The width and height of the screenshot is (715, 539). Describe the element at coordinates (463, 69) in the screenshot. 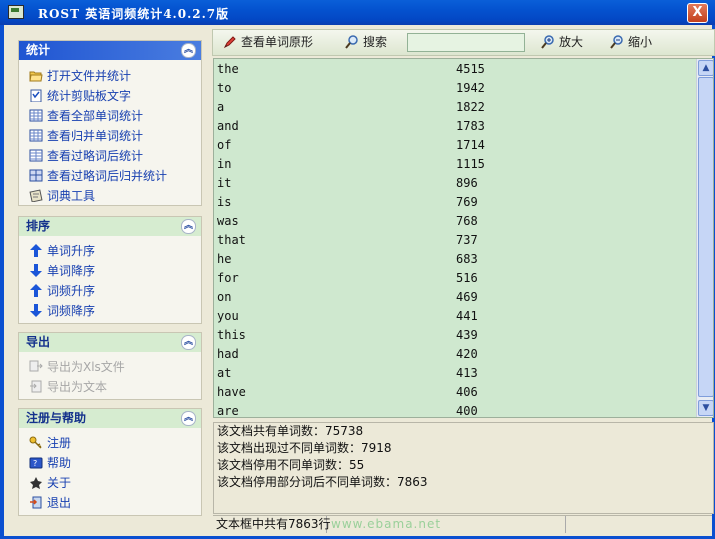

I see `list-item: the 4515` at that location.